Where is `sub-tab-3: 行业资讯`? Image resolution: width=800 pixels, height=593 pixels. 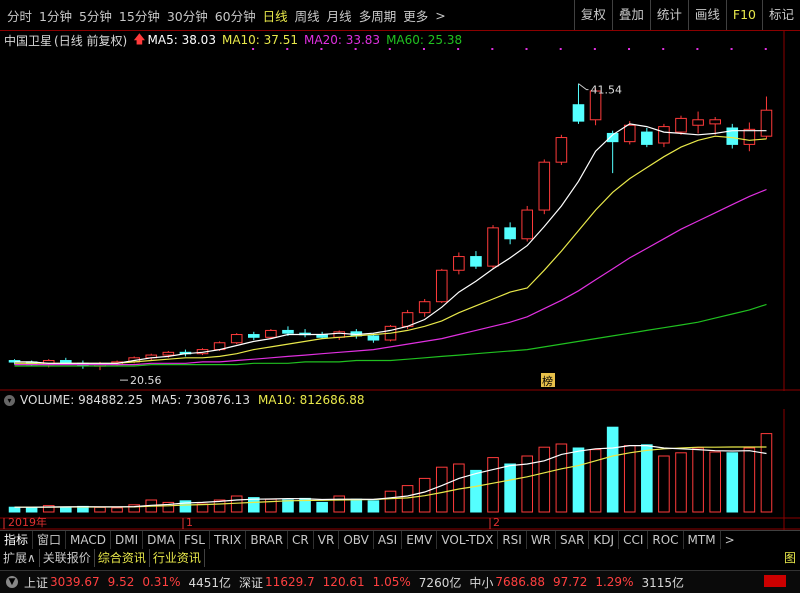
sub-tab-3: 行业资讯 is located at coordinates (177, 558).